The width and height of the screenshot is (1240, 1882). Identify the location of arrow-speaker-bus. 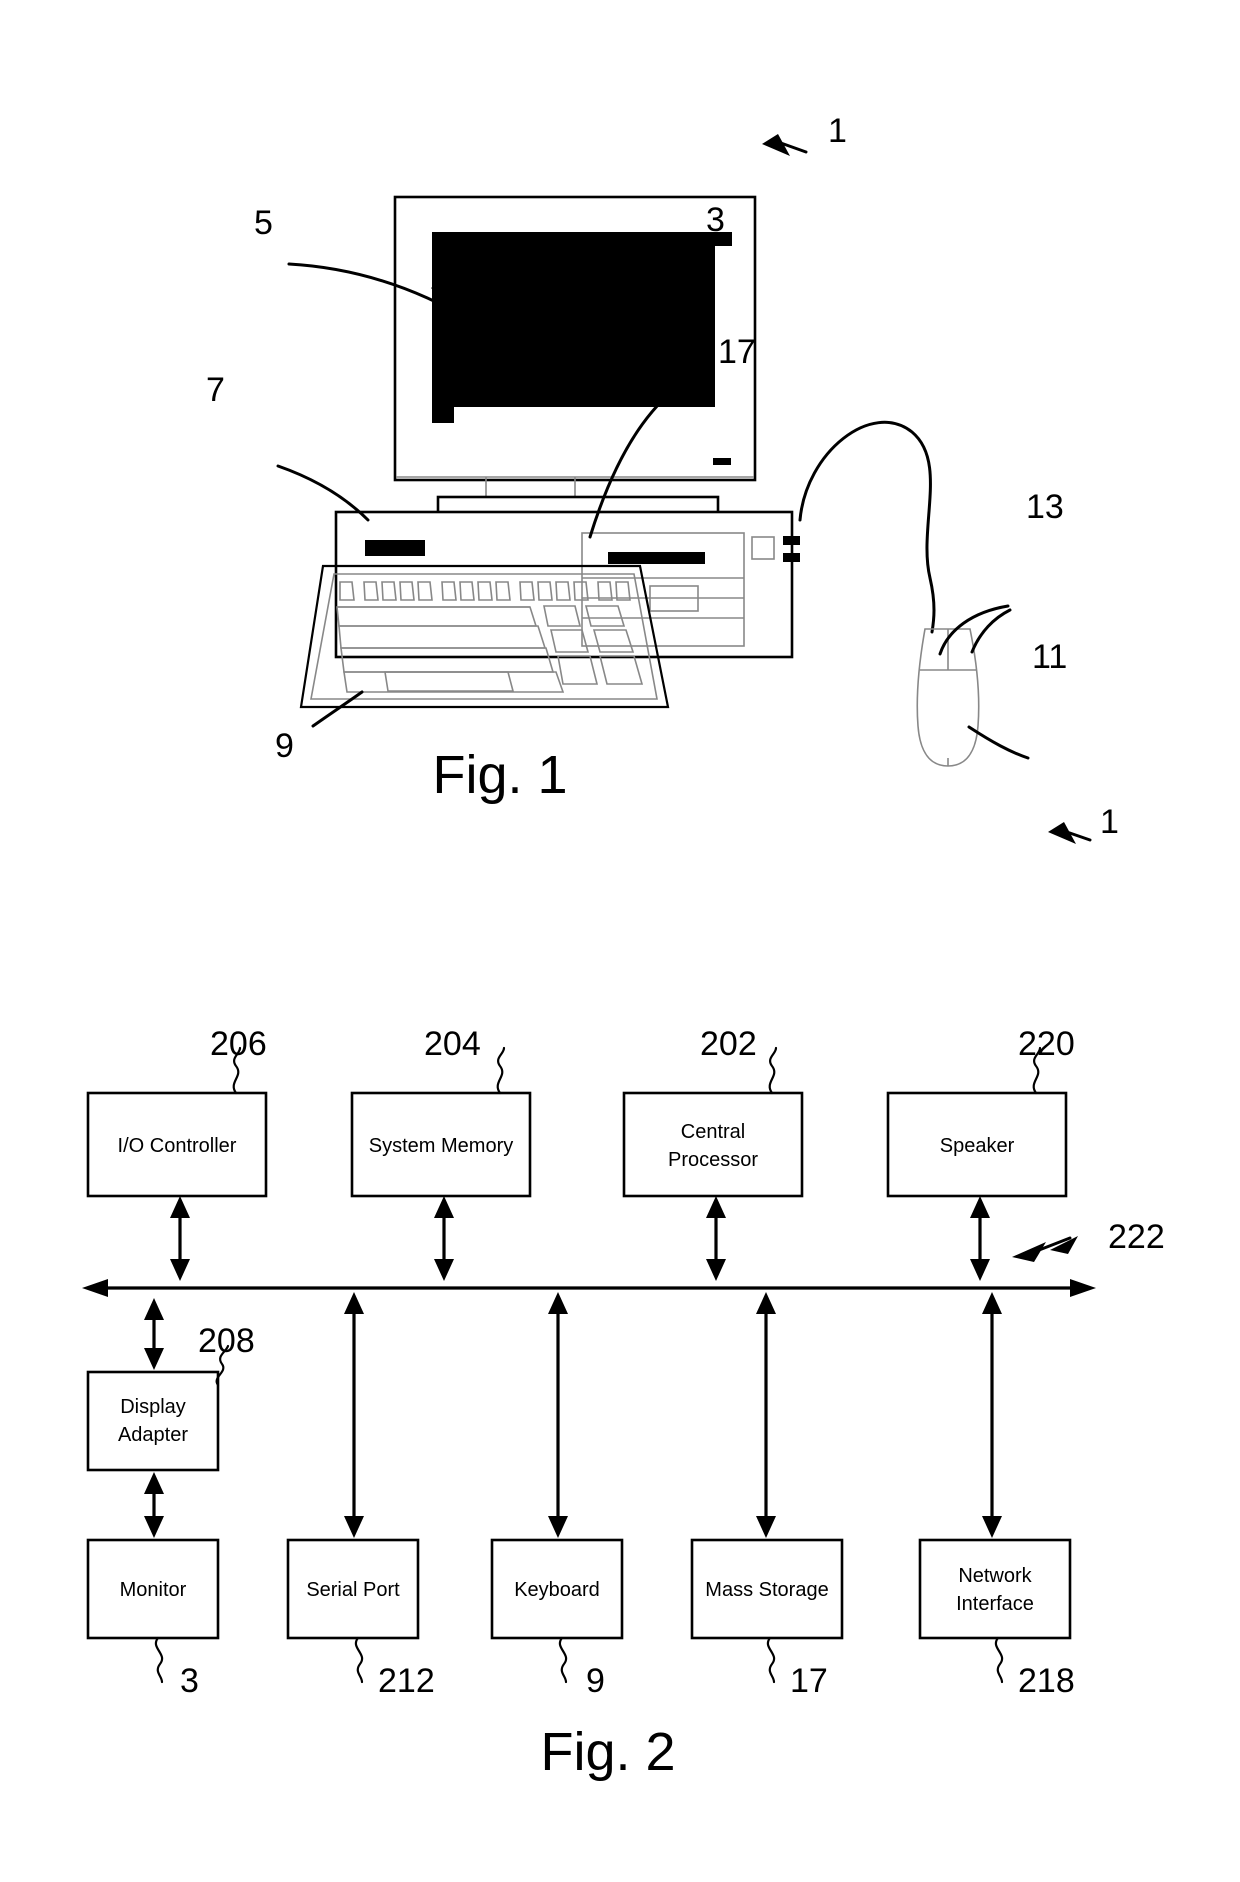
(980, 1238).